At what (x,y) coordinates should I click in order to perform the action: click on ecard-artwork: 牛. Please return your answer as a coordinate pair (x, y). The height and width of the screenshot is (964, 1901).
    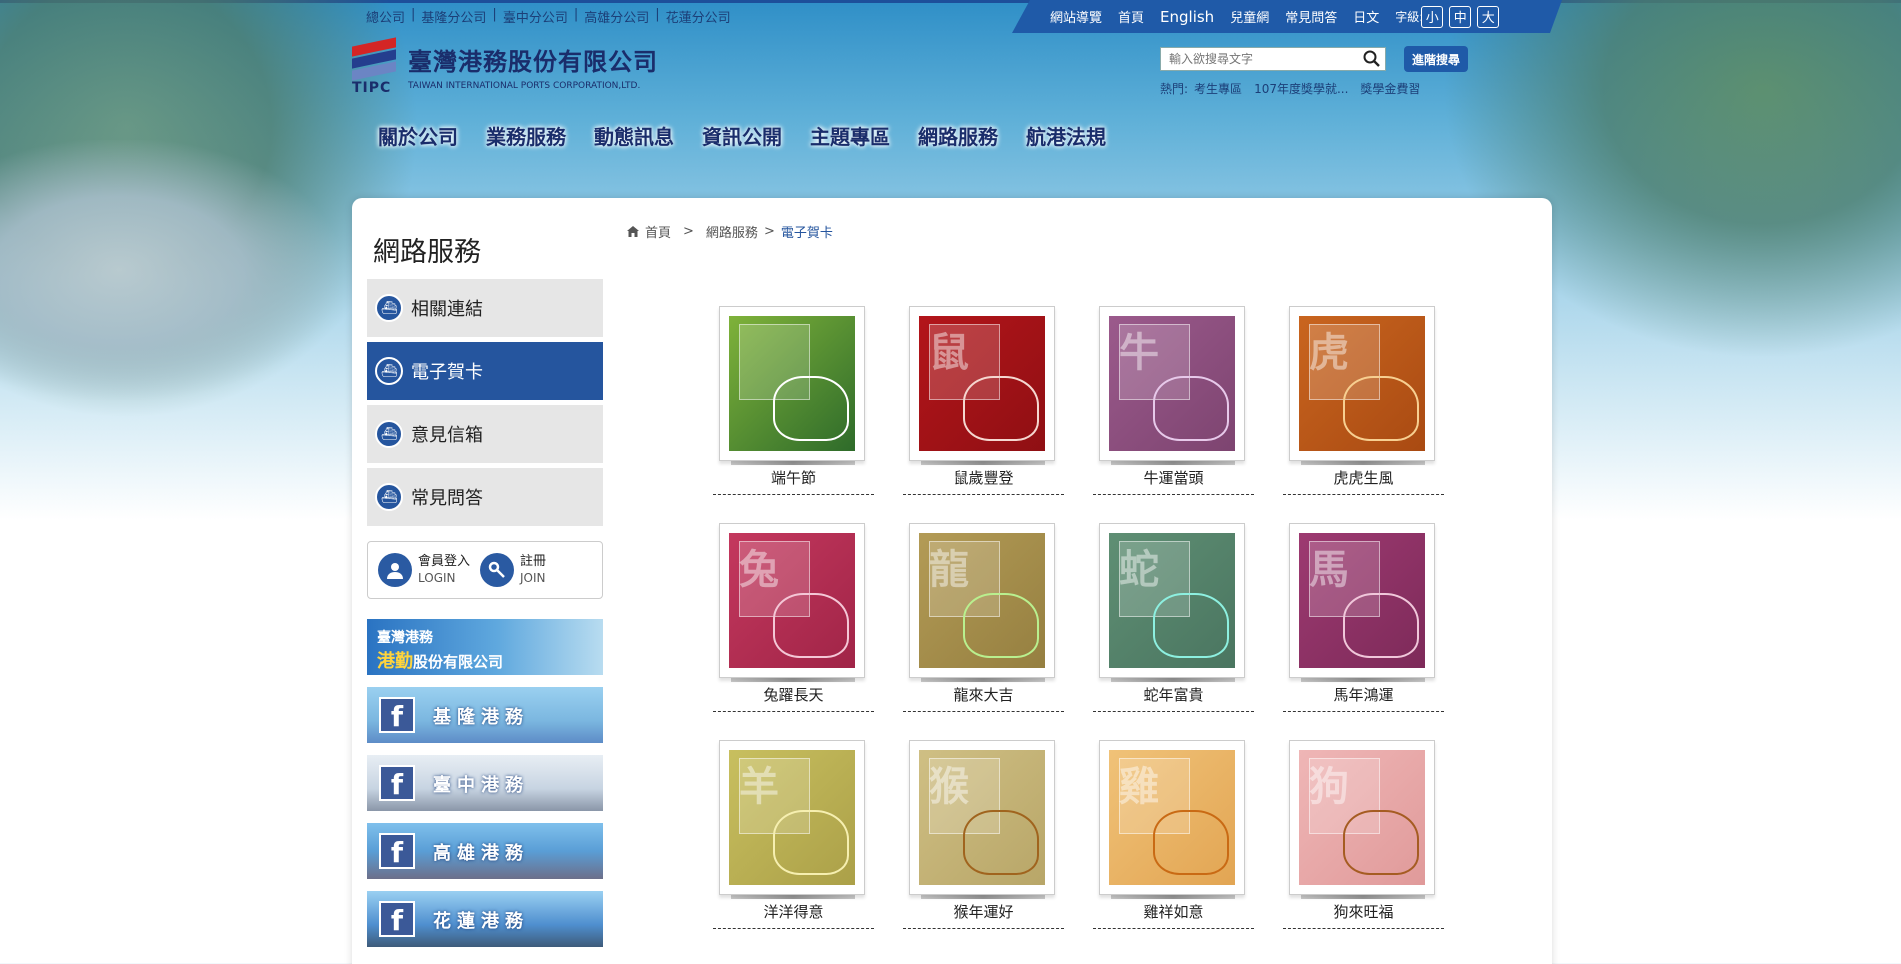
    Looking at the image, I should click on (1172, 383).